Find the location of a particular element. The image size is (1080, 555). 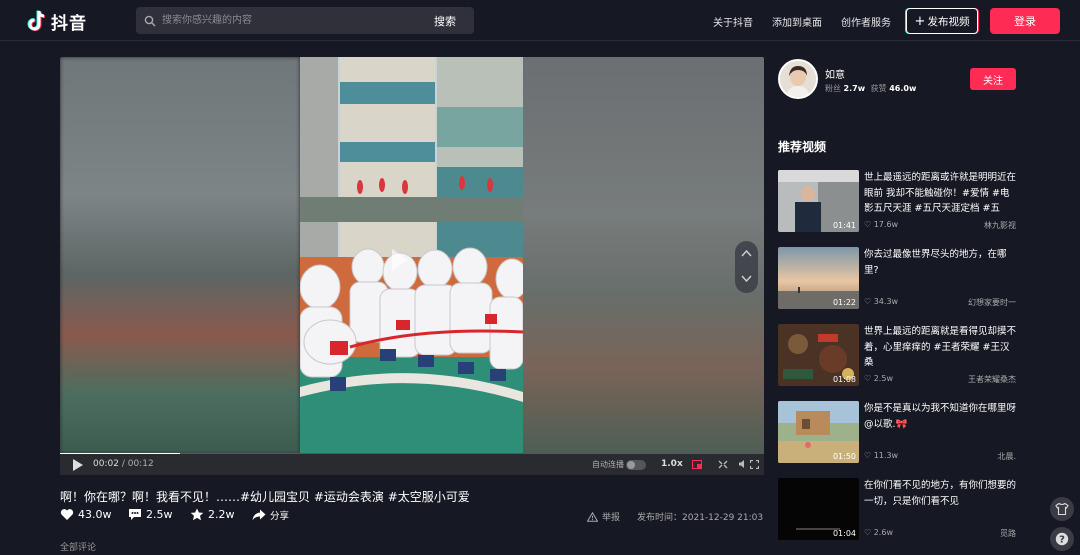

share-button: 分享 is located at coordinates (270, 515).